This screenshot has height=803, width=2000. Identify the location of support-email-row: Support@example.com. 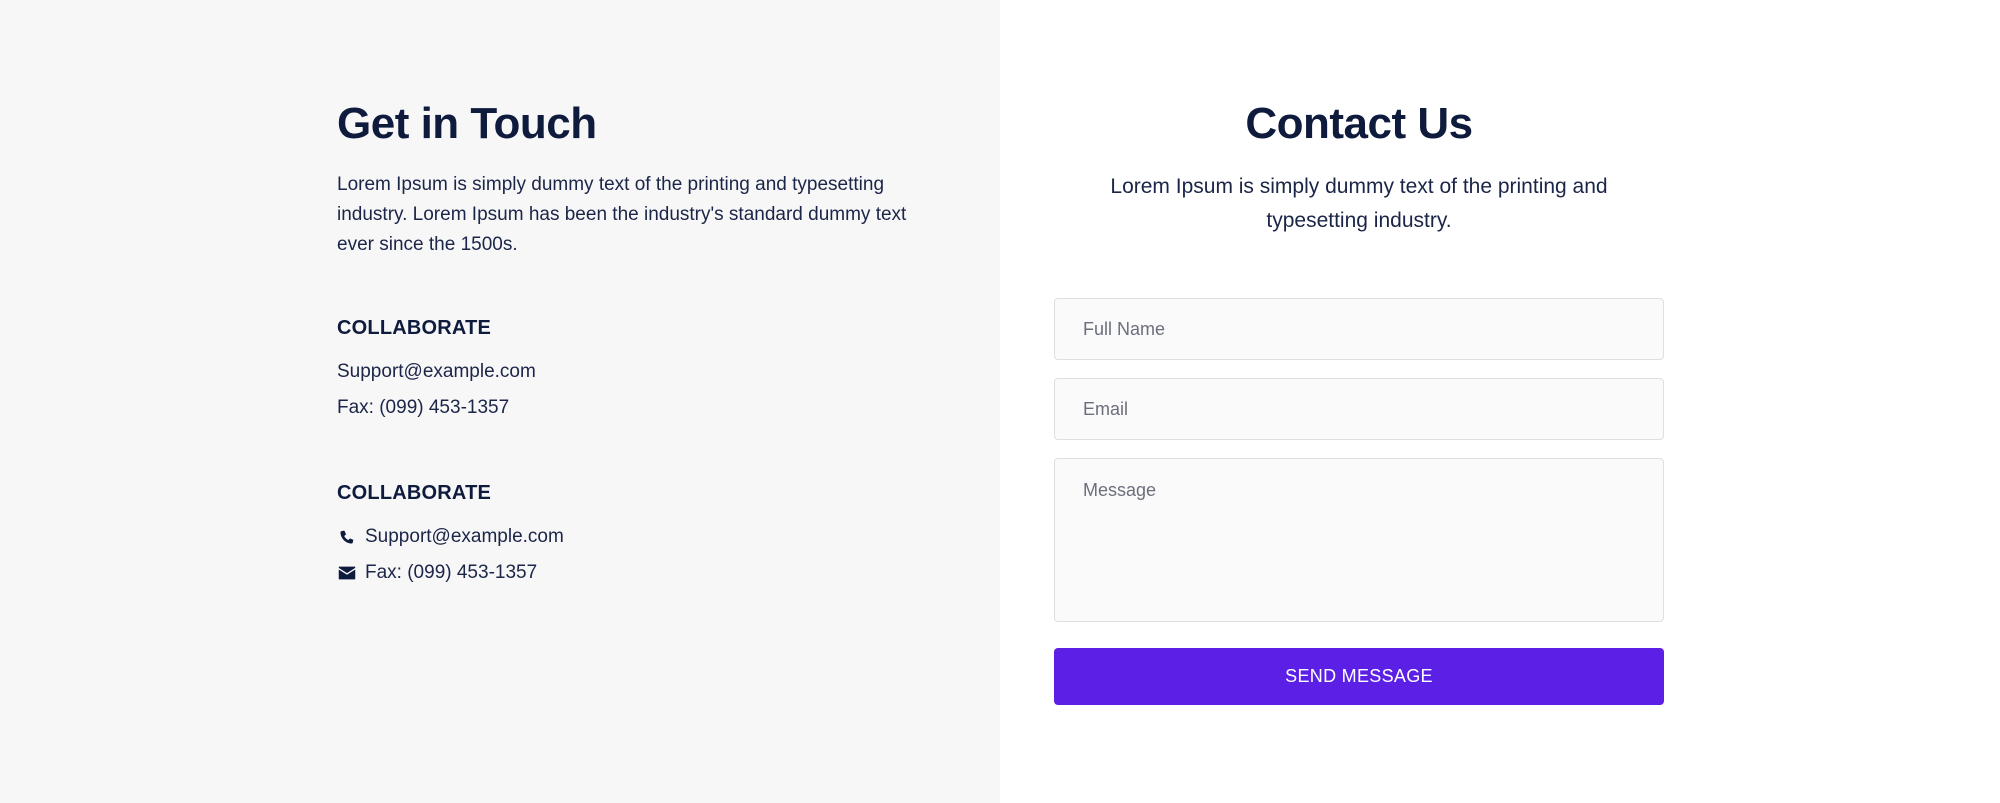
(637, 537).